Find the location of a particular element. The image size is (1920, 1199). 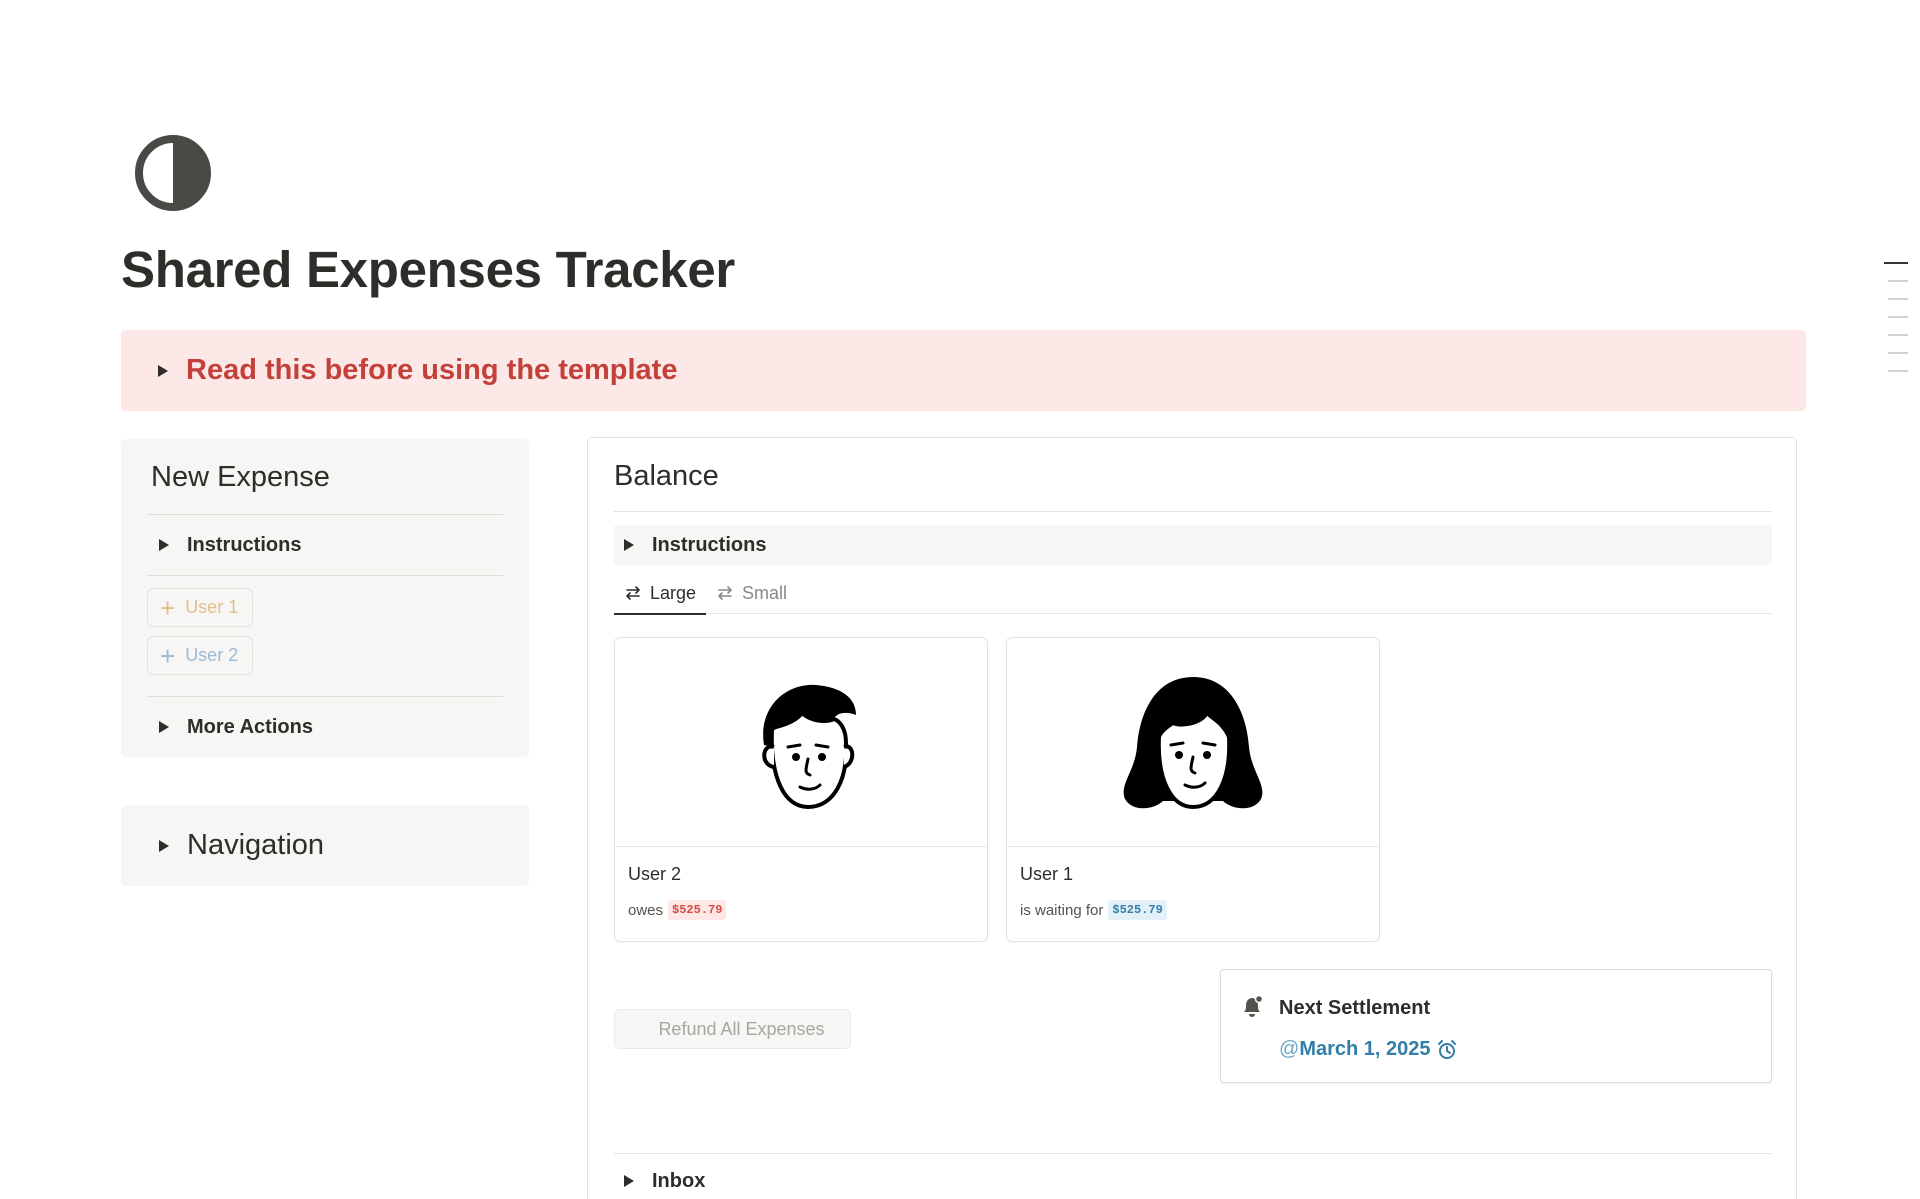

half-circle-icon is located at coordinates (173, 173).